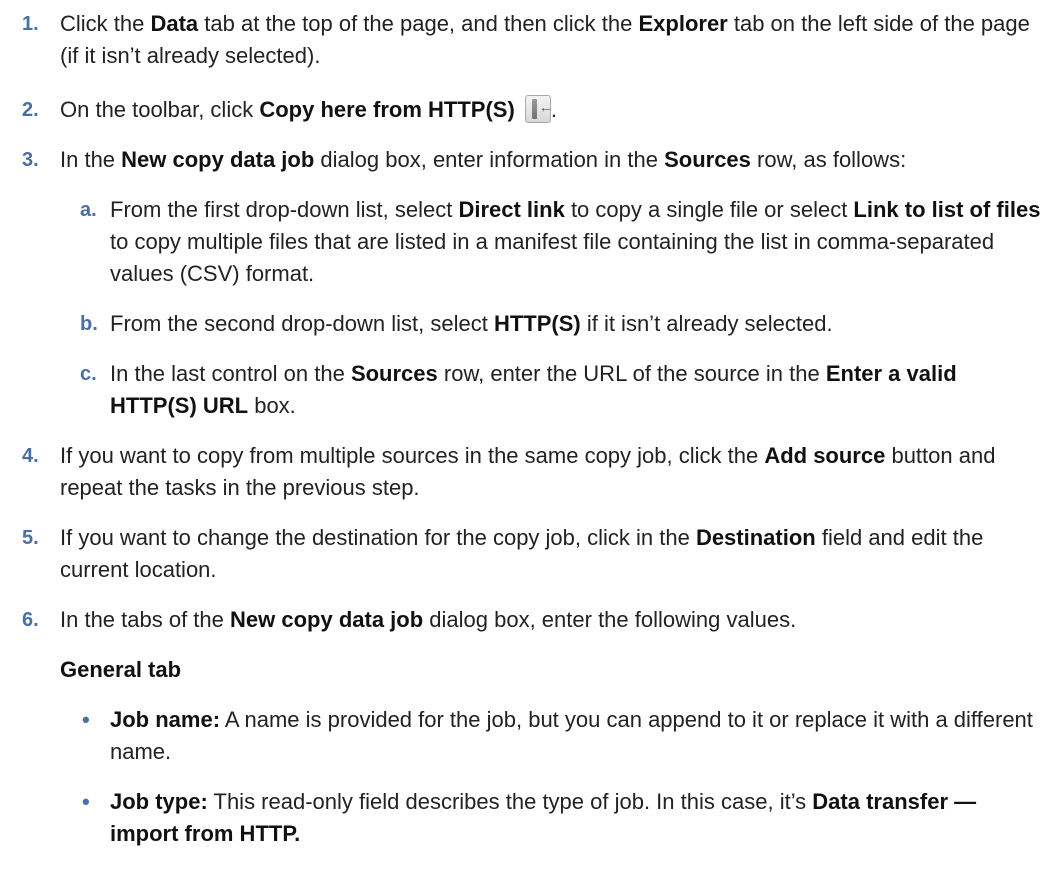 The width and height of the screenshot is (1043, 874). Describe the element at coordinates (755, 537) in the screenshot. I see `bold-text: Destination` at that location.